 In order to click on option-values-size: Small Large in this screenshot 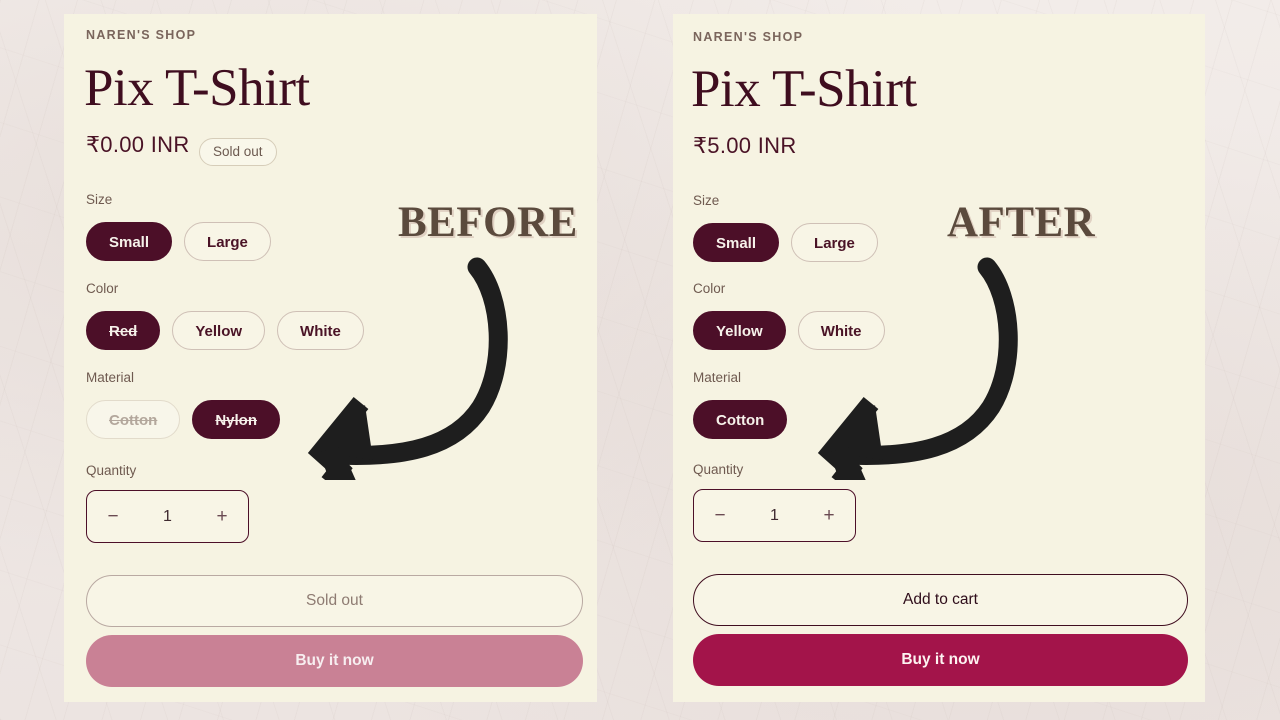, I will do `click(178, 241)`.